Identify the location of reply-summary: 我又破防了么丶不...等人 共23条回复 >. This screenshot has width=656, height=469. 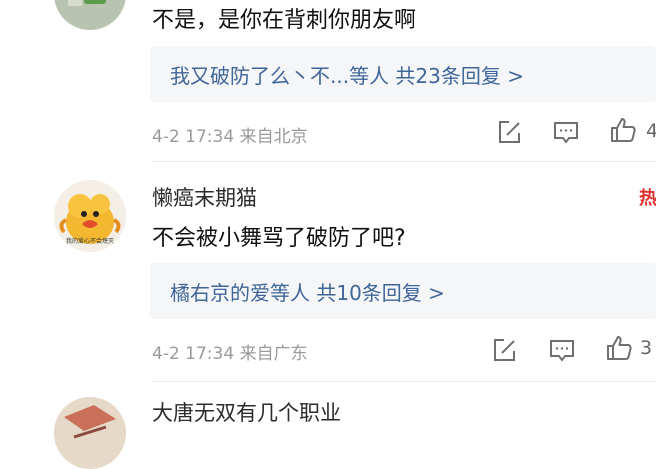
(403, 74).